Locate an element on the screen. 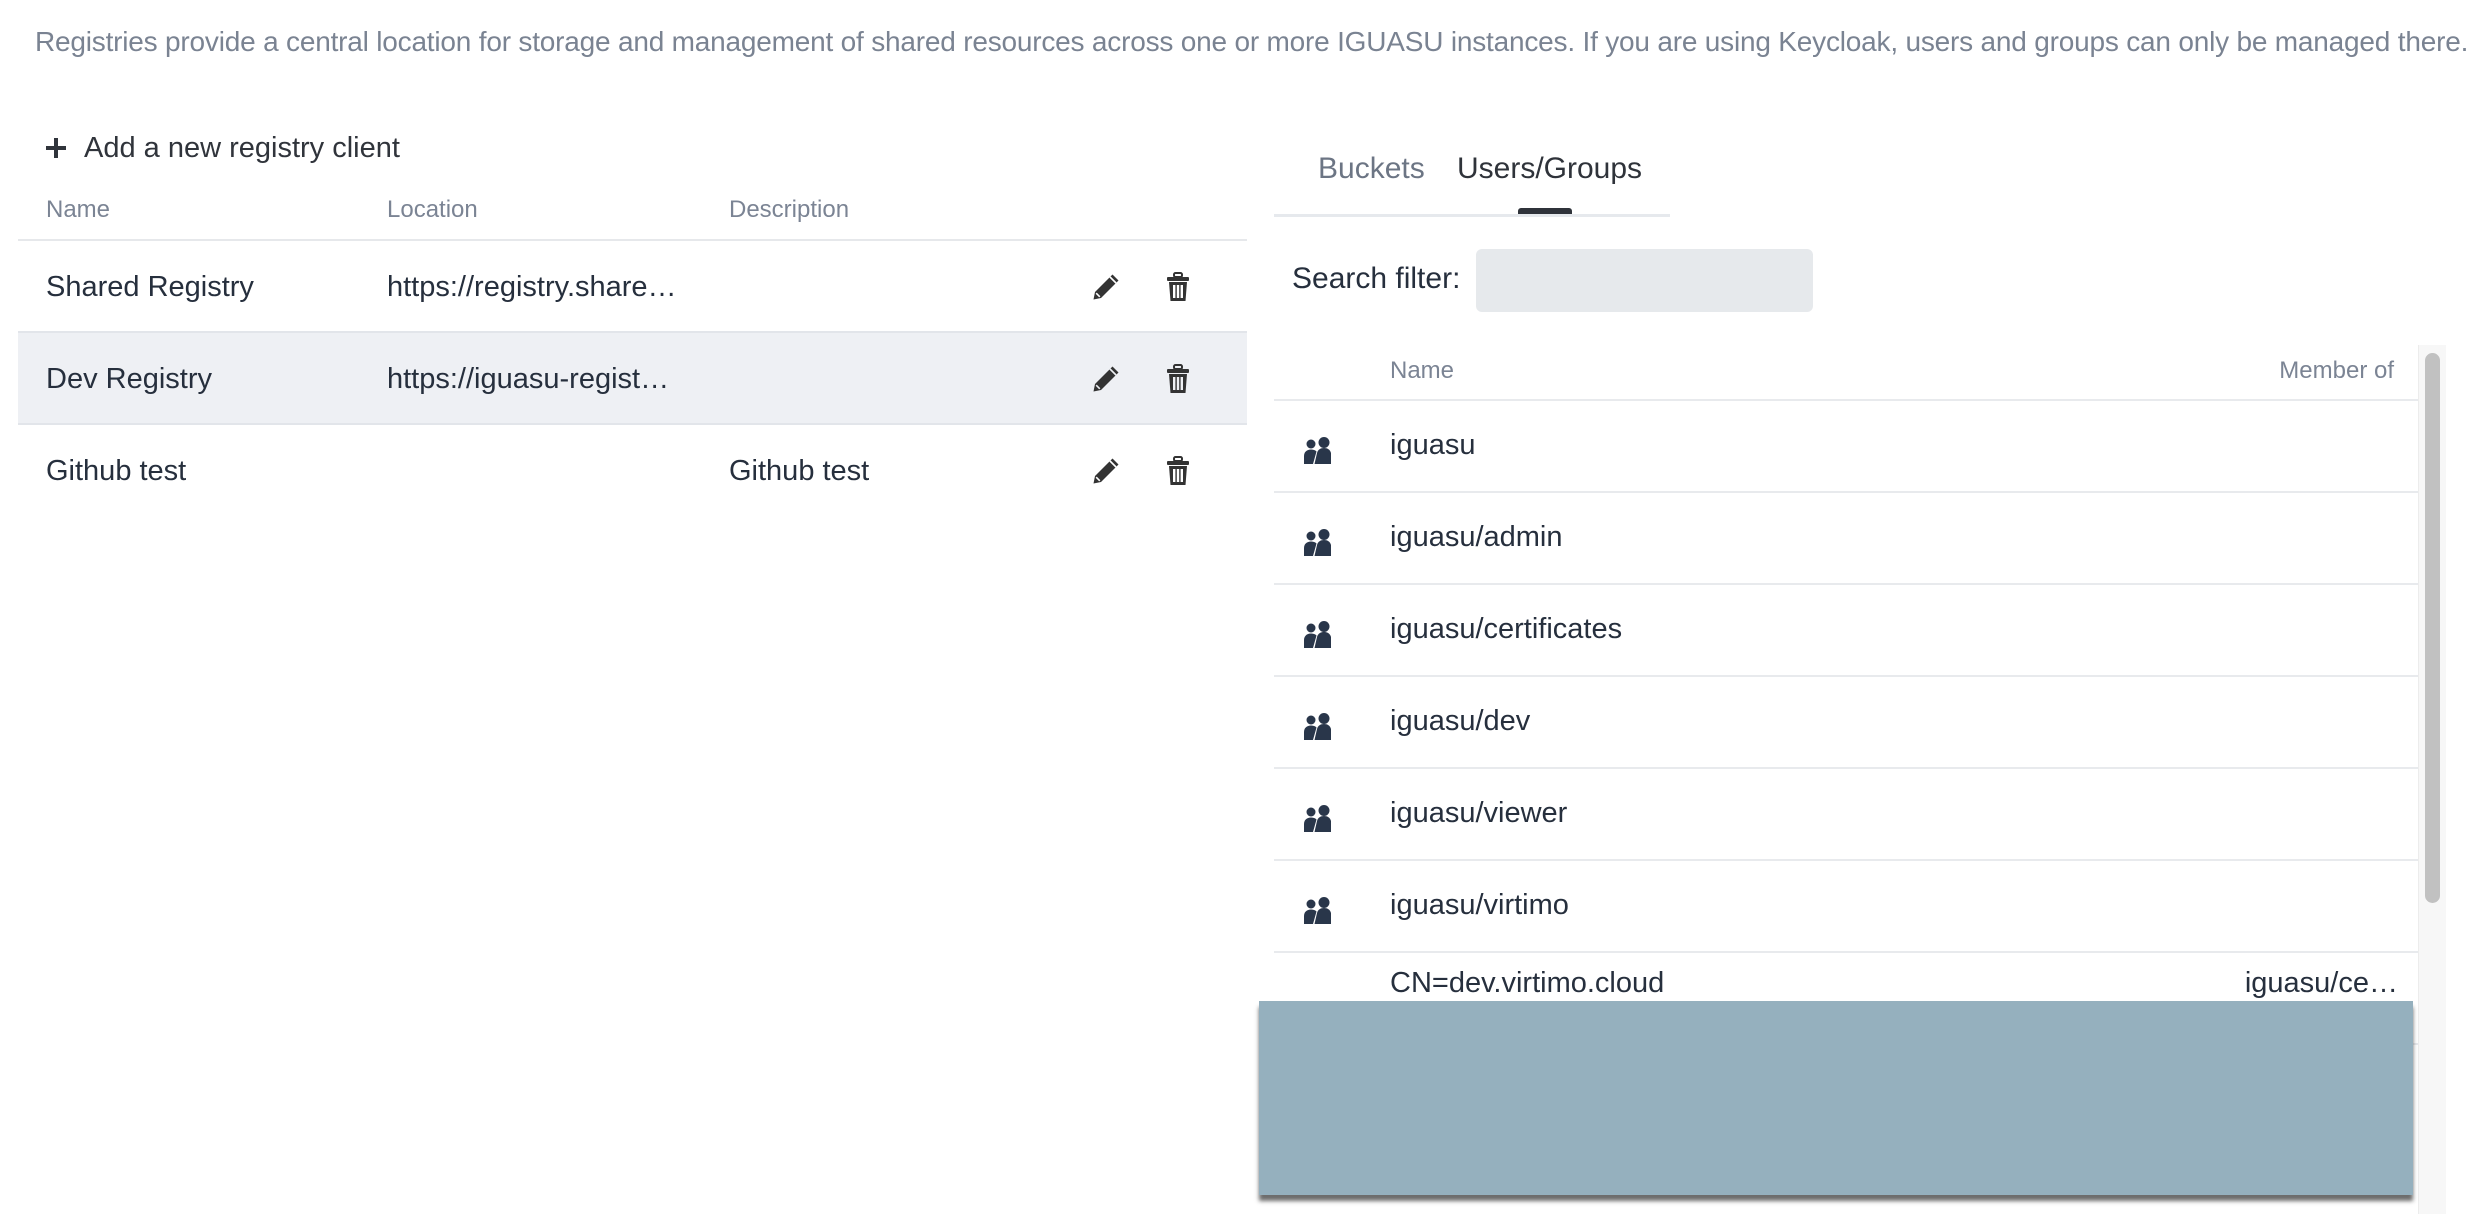 The image size is (2472, 1214). group-row: iguasu/admin is located at coordinates (1846, 539).